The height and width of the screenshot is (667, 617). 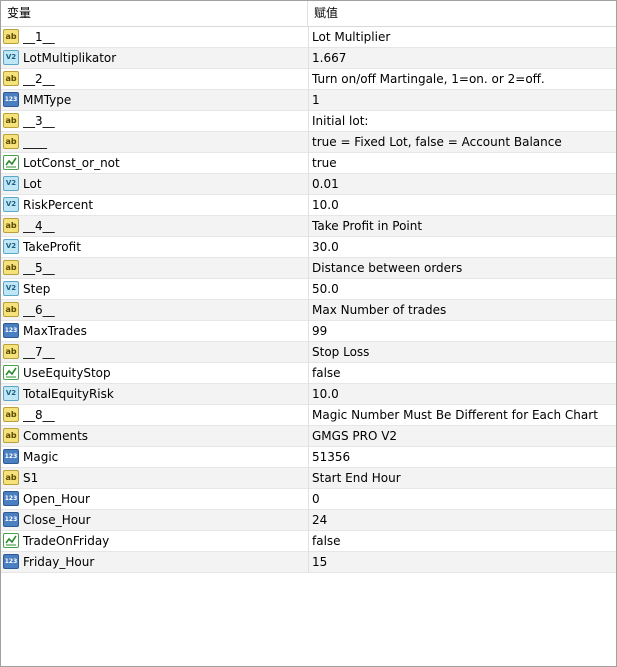 I want to click on table-row: ab Comments GMGS PRO V2, so click(x=308, y=436).